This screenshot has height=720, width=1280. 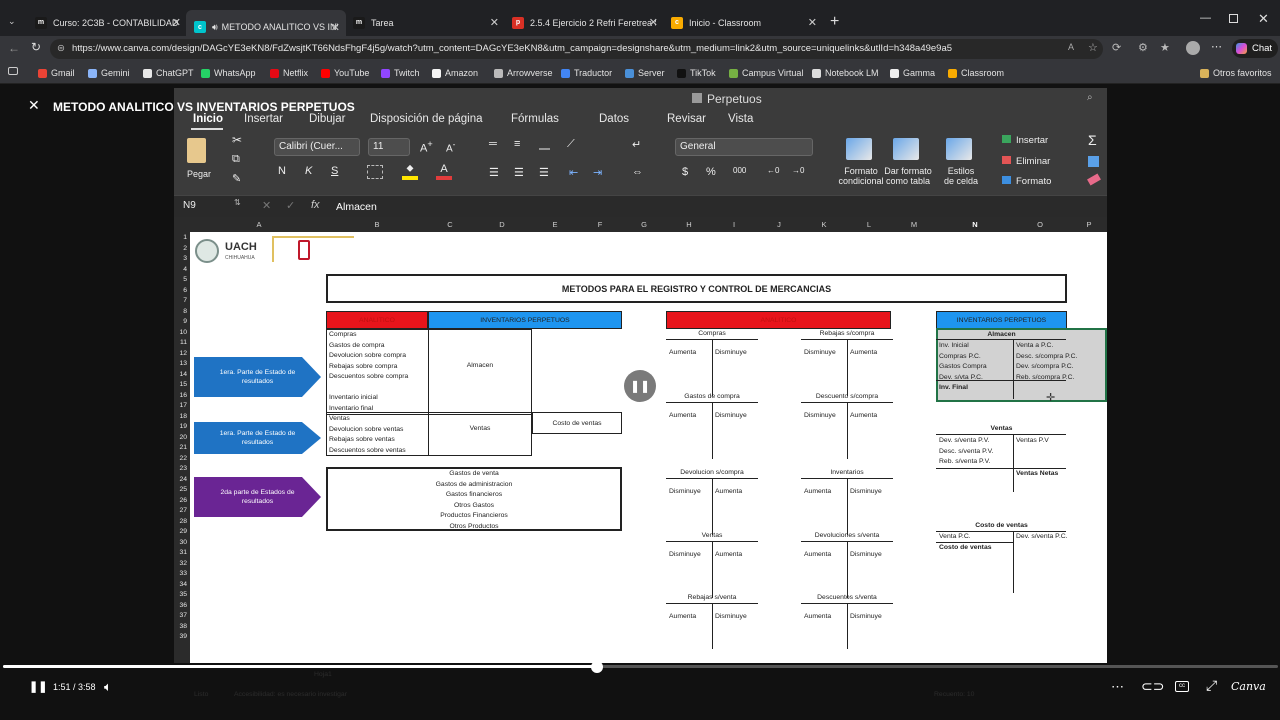 I want to click on fullscreen-icon: ⤢, so click(x=1211, y=685).